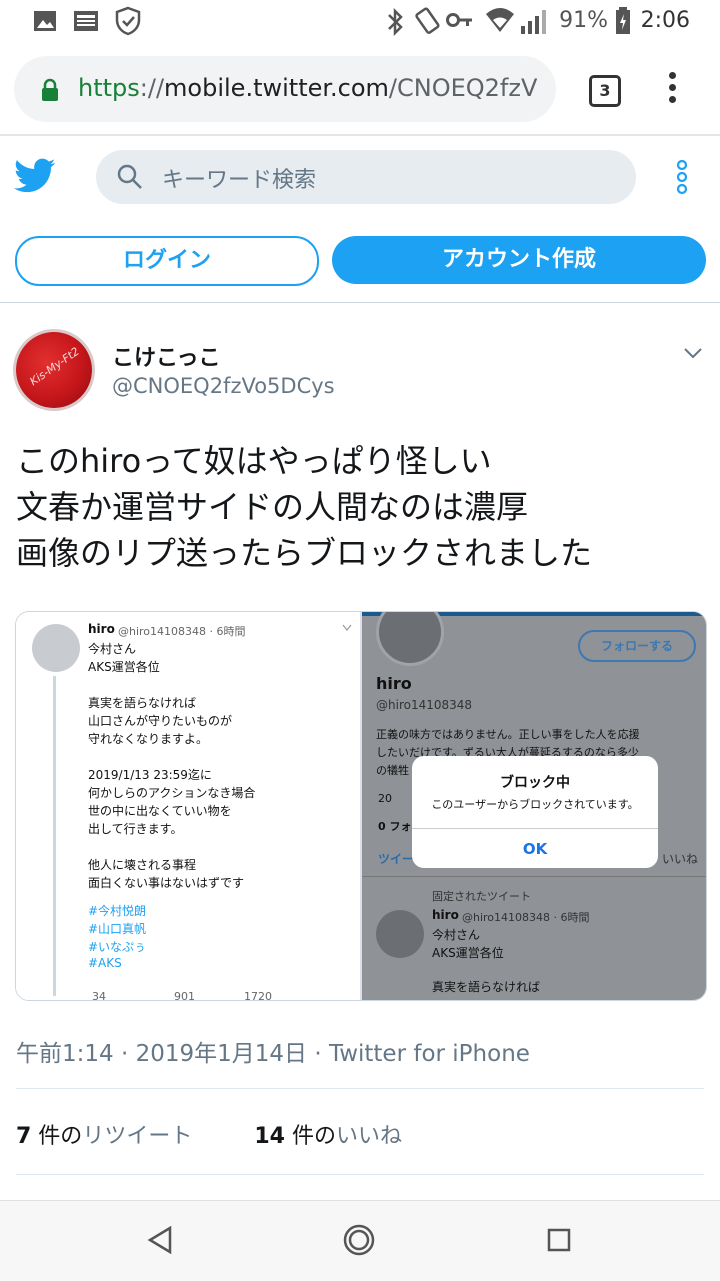  What do you see at coordinates (99, 995) in the screenshot?
I see `media-reply-count: 34` at bounding box center [99, 995].